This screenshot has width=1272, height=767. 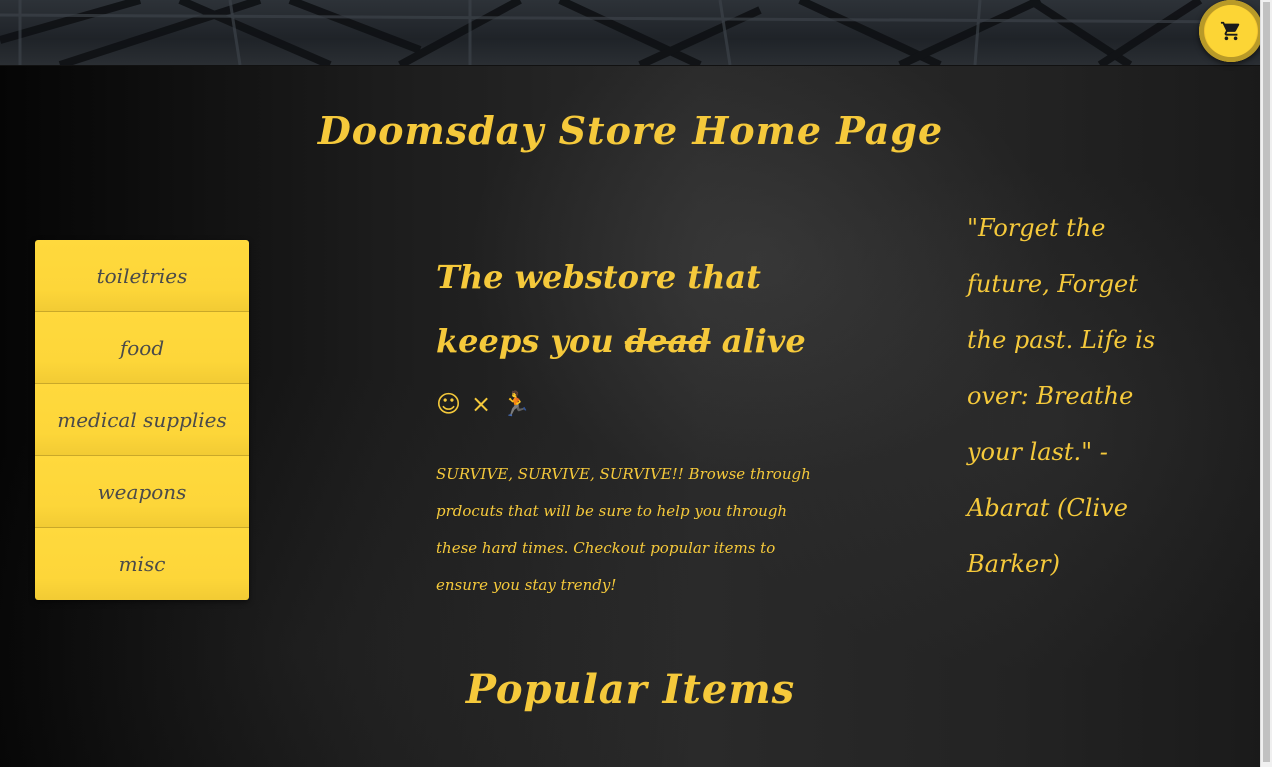 What do you see at coordinates (758, 341) in the screenshot?
I see `hero-heading-end: alive` at bounding box center [758, 341].